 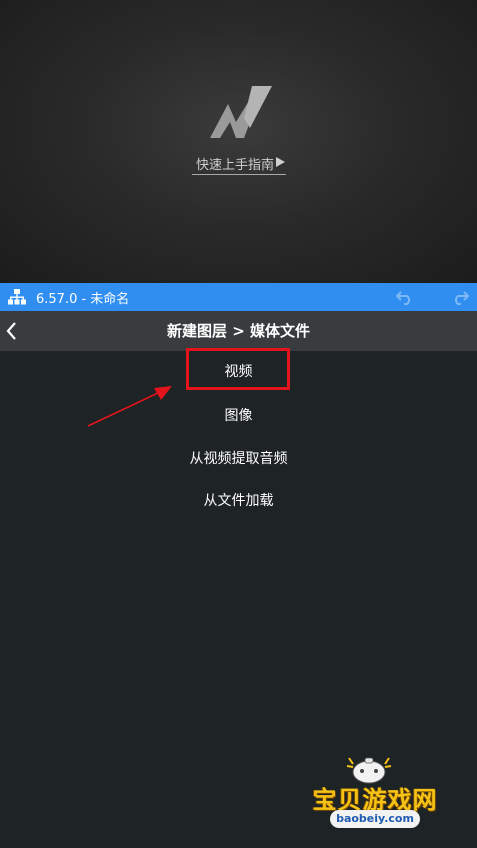 I want to click on redo-icon, so click(x=460, y=297).